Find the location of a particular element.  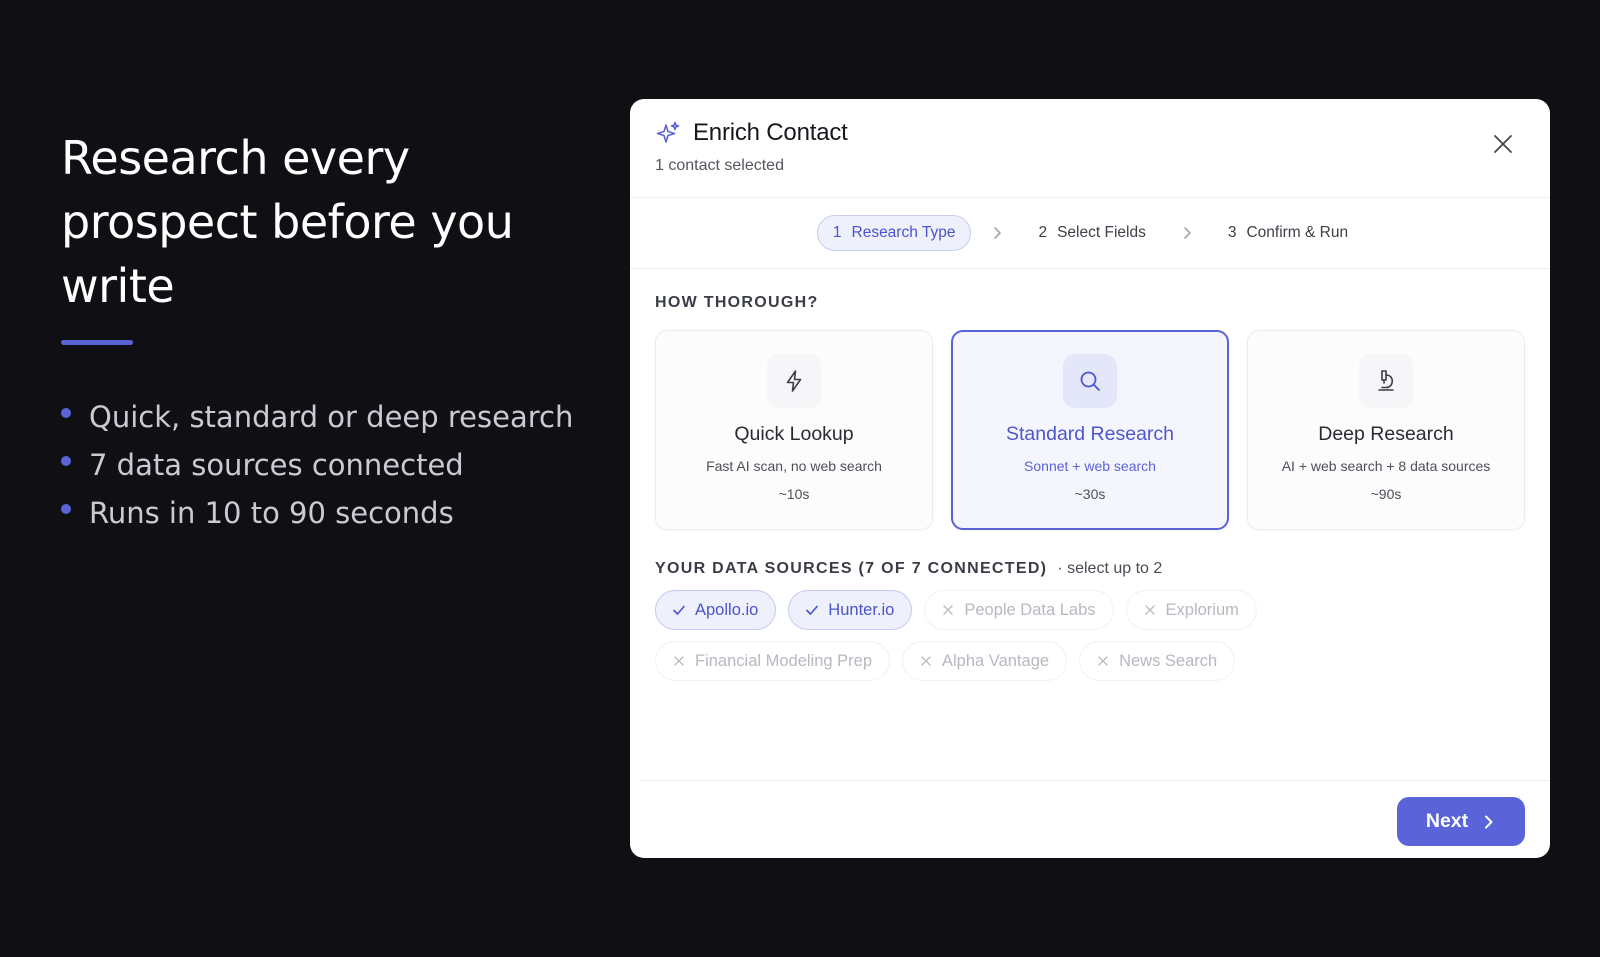

chip-explorium: Explorium is located at coordinates (1191, 610).